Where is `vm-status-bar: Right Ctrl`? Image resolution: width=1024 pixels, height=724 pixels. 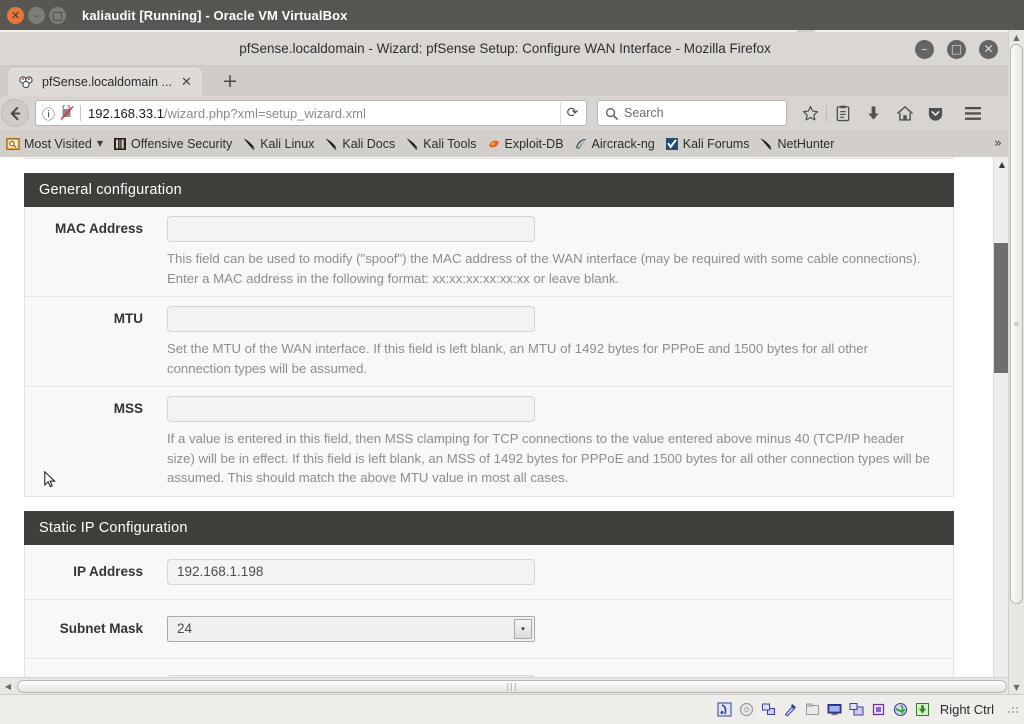
vm-status-bar: Right Ctrl is located at coordinates (512, 709).